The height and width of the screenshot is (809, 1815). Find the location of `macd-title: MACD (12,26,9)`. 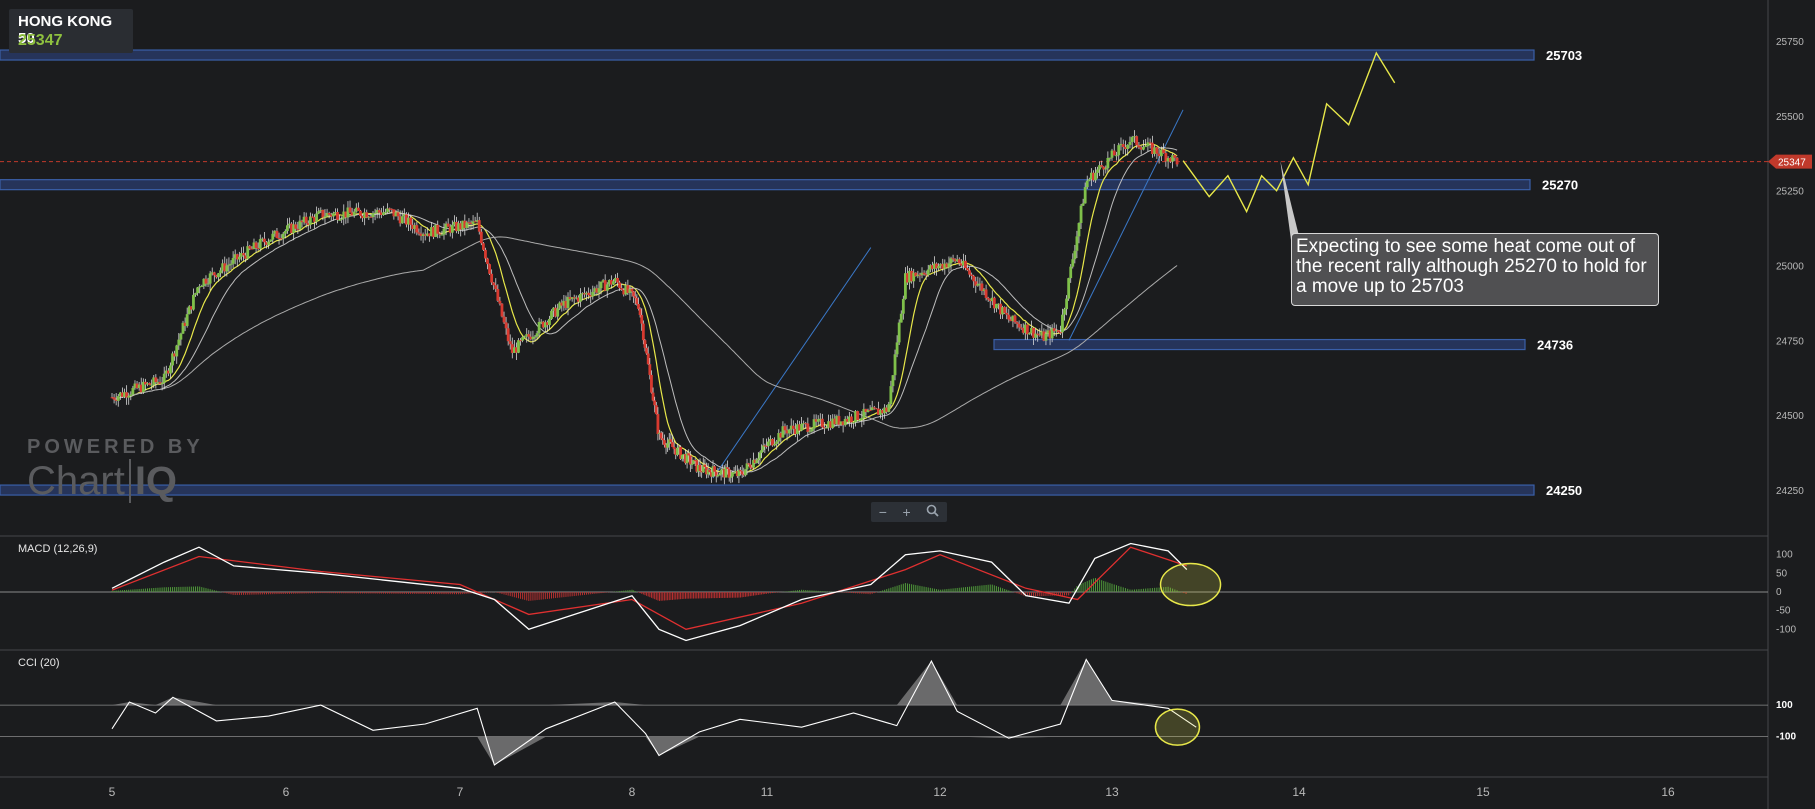

macd-title: MACD (12,26,9) is located at coordinates (57, 549).